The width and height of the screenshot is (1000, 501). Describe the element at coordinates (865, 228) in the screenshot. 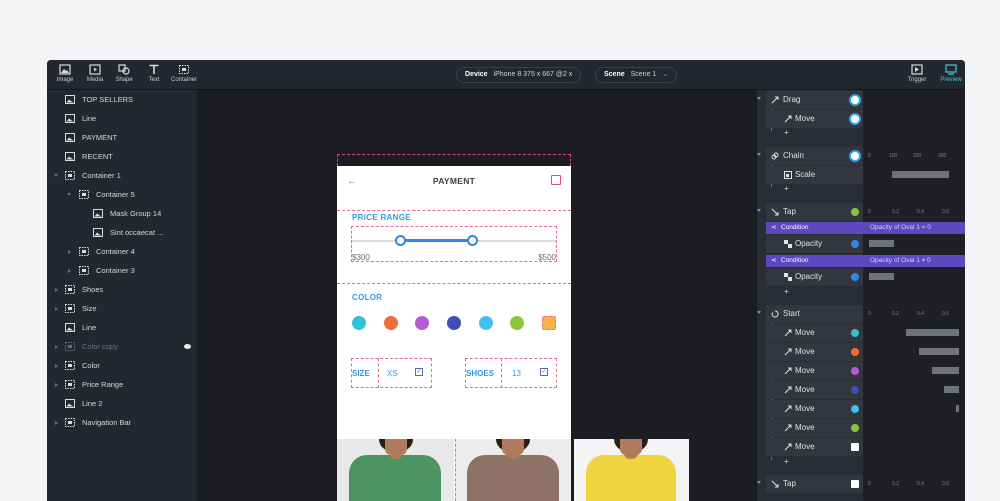

I see `condition-row: ⋖ Condition Opacity of Oval 1 = 0` at that location.